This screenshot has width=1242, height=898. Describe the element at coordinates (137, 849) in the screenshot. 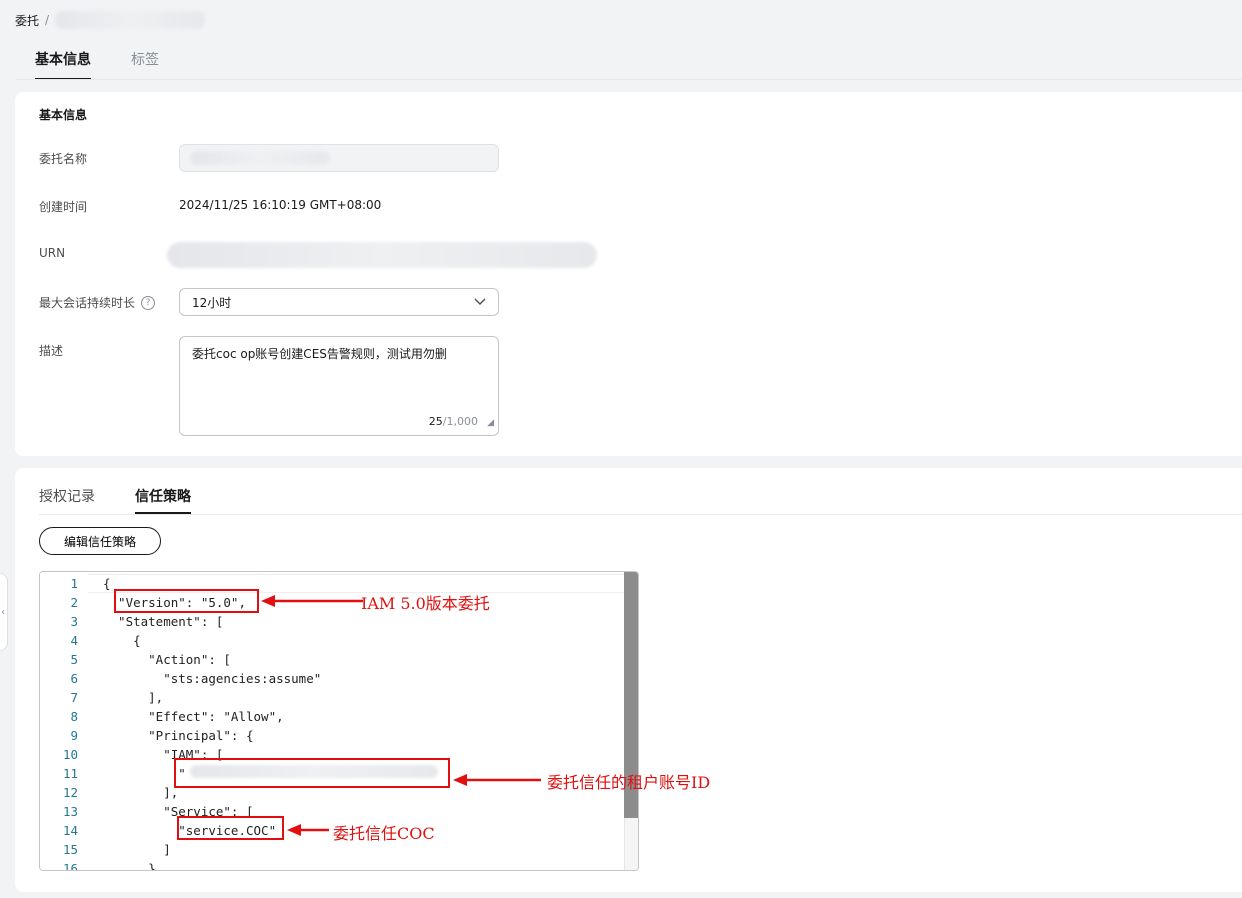

I see `code-line: ]` at that location.